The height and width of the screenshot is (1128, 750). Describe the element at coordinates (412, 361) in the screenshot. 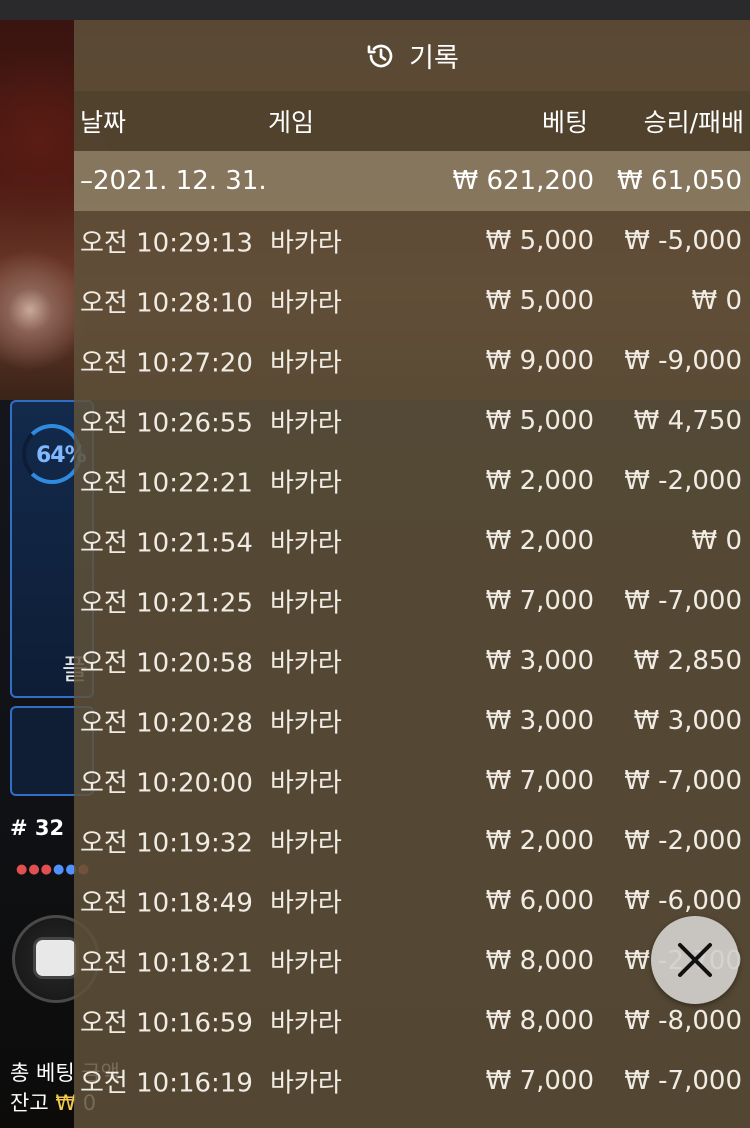

I see `history-row: 오전 10:27:20 바카라 ₩ 9,000 ₩ -9,000` at that location.